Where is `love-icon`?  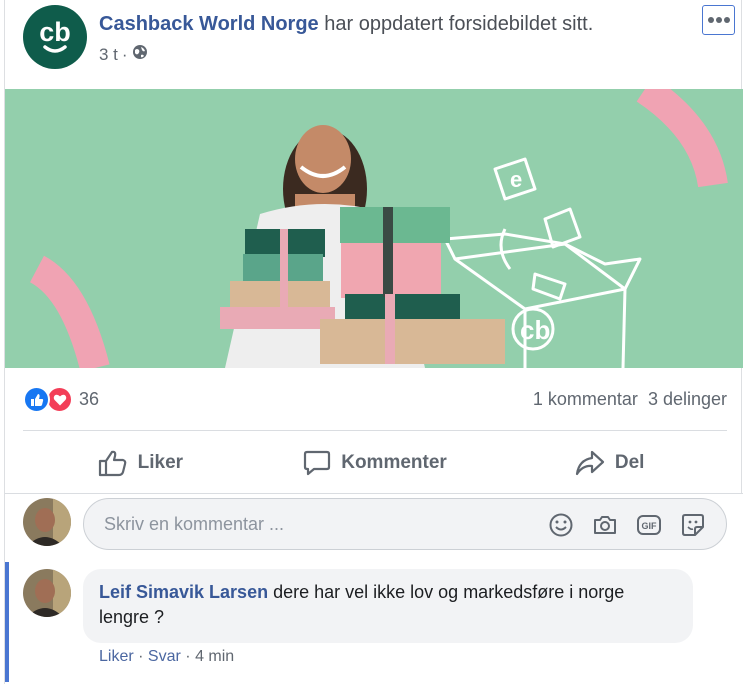
love-icon is located at coordinates (59, 399).